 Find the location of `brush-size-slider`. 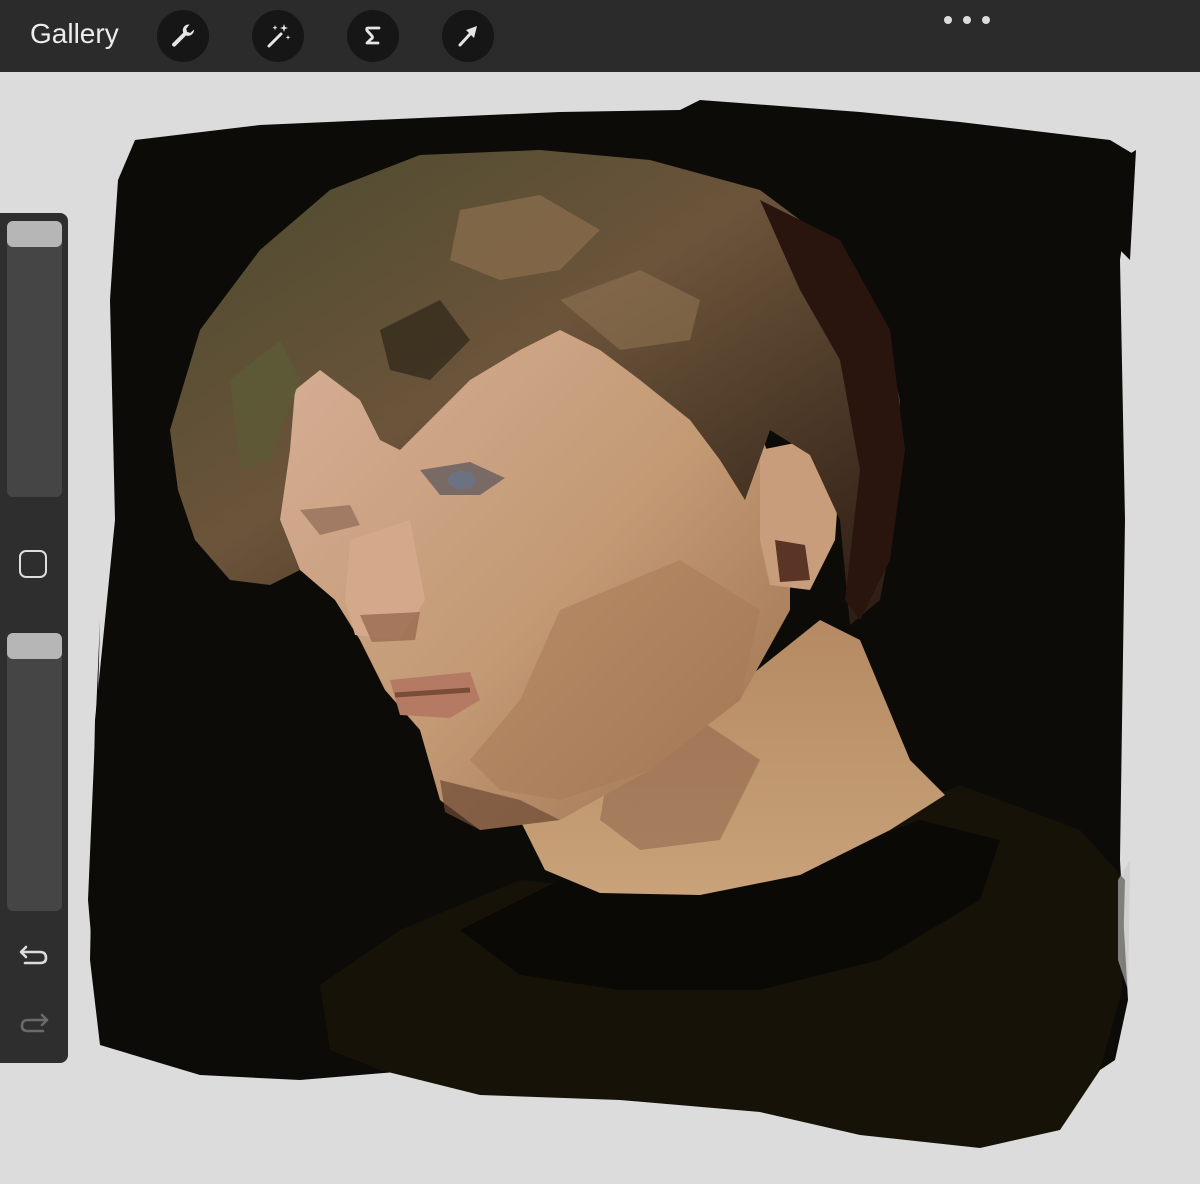

brush-size-slider is located at coordinates (34, 359).